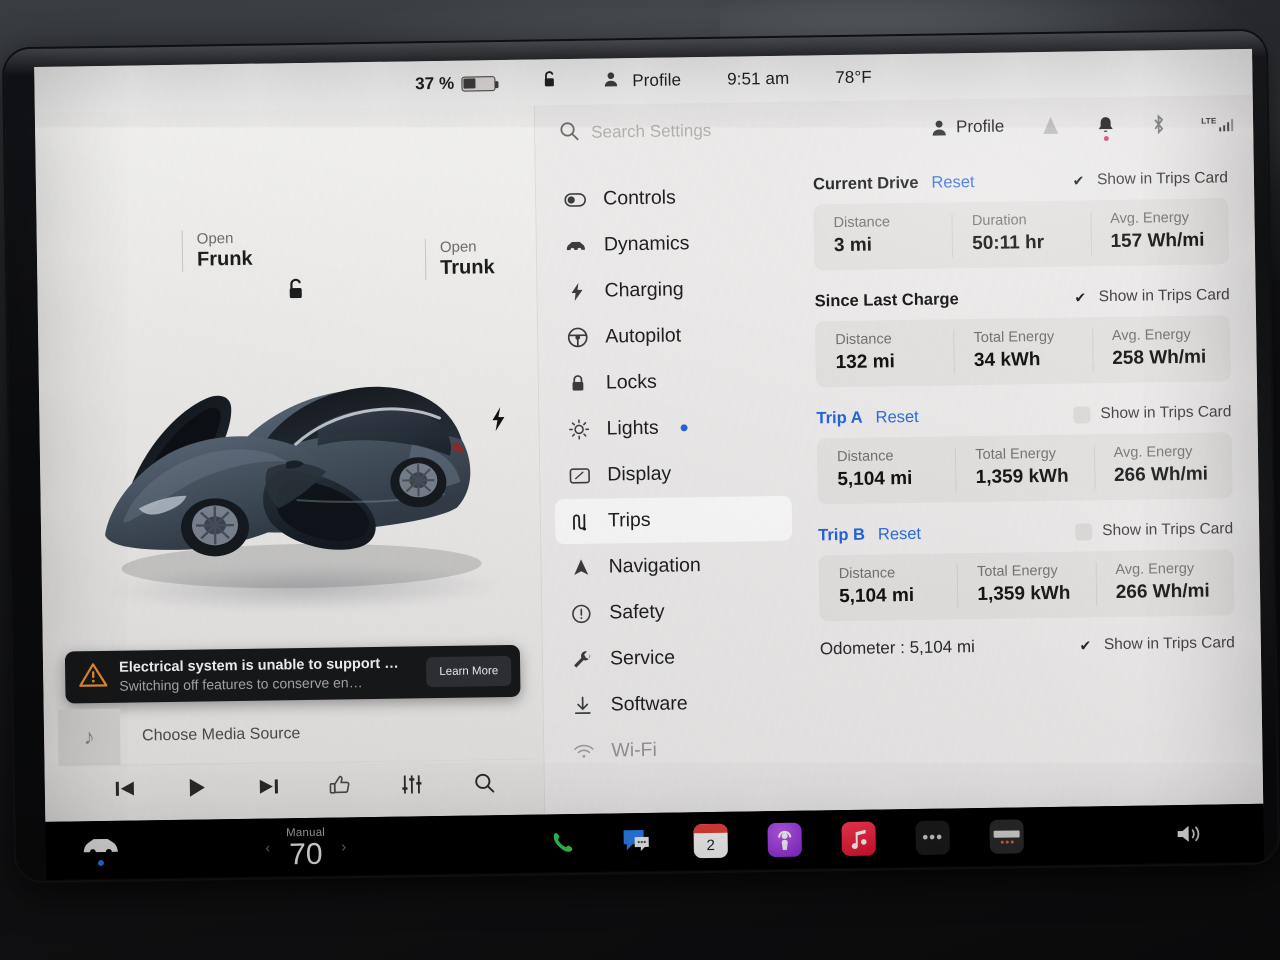 This screenshot has width=1280, height=960. I want to click on stat-value: 50:11 hr, so click(1008, 243).